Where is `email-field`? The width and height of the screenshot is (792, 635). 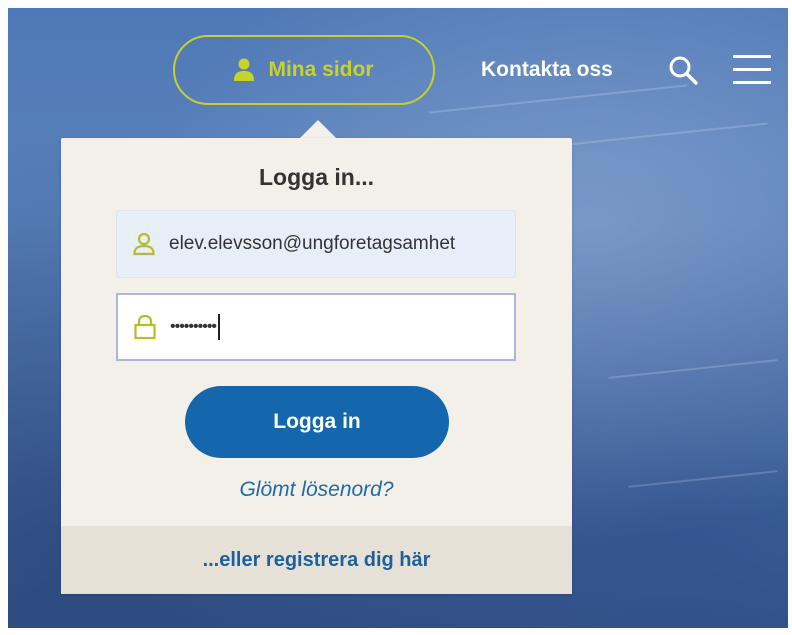
email-field is located at coordinates (316, 244).